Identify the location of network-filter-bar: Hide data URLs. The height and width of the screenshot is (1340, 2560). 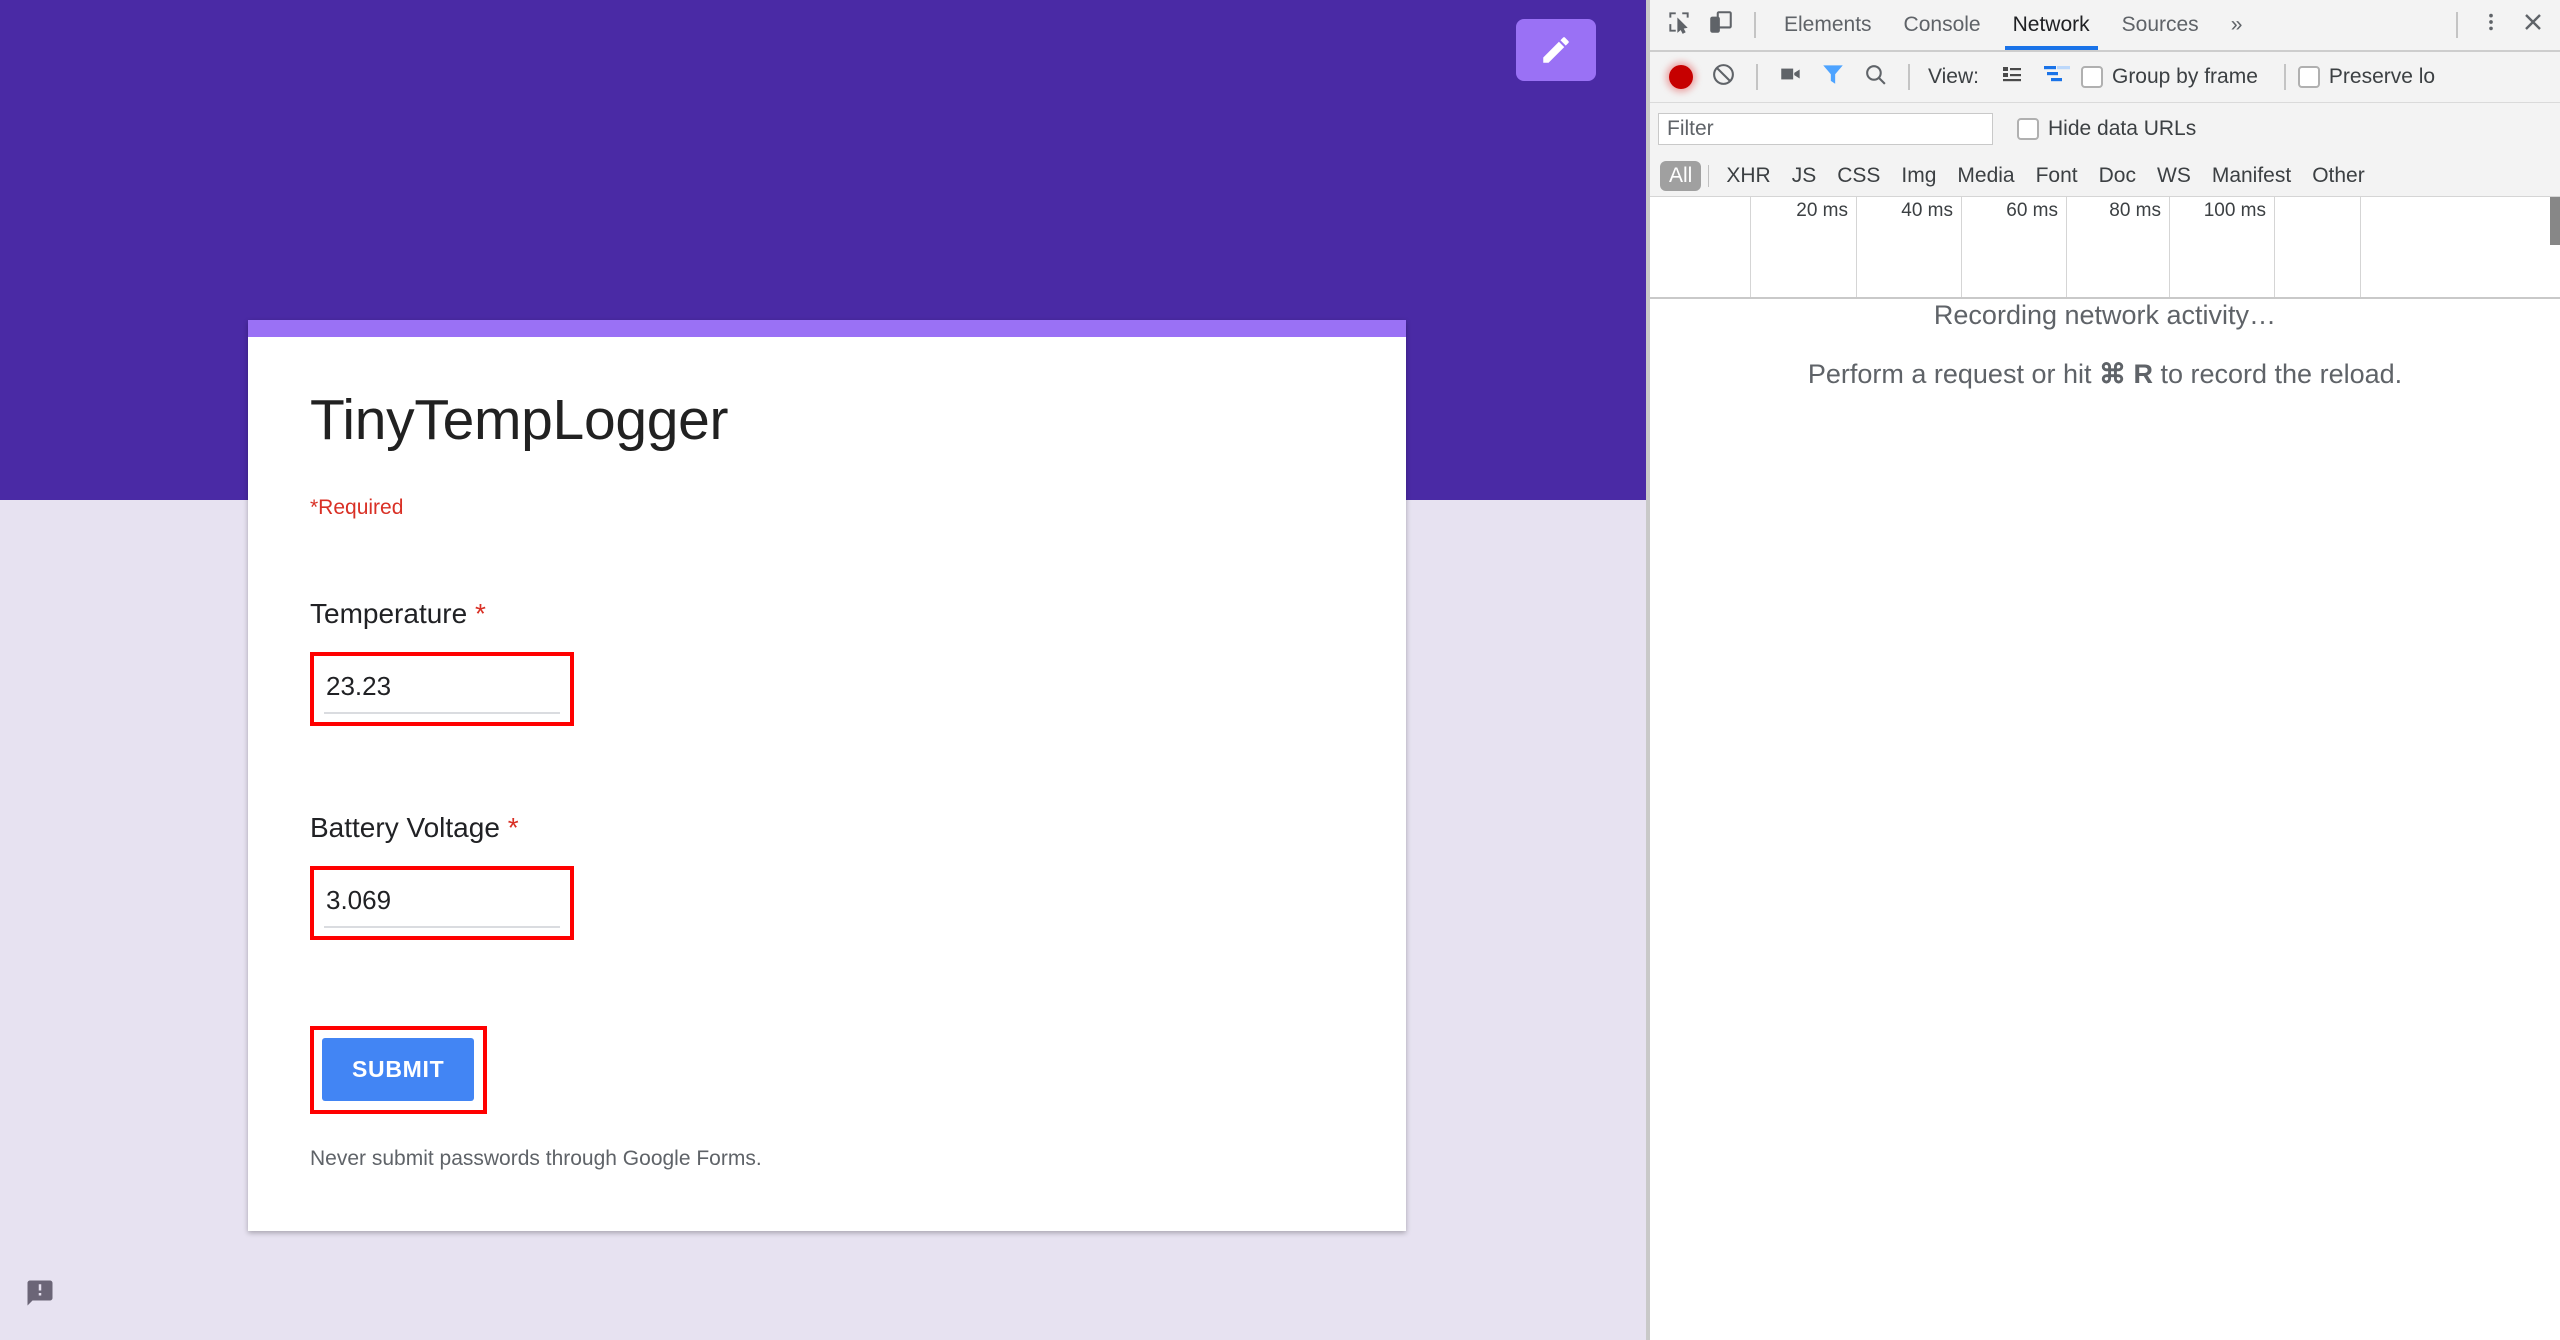
(2105, 129).